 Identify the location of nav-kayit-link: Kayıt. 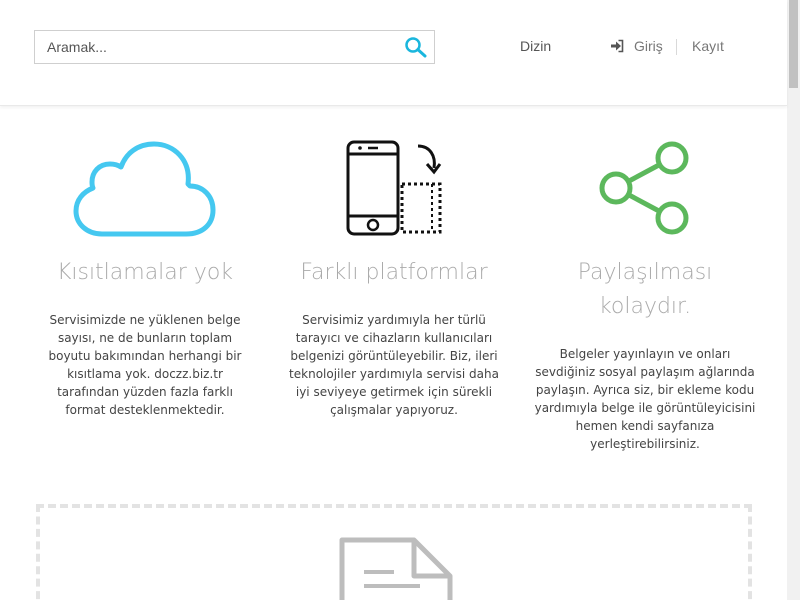
(708, 46).